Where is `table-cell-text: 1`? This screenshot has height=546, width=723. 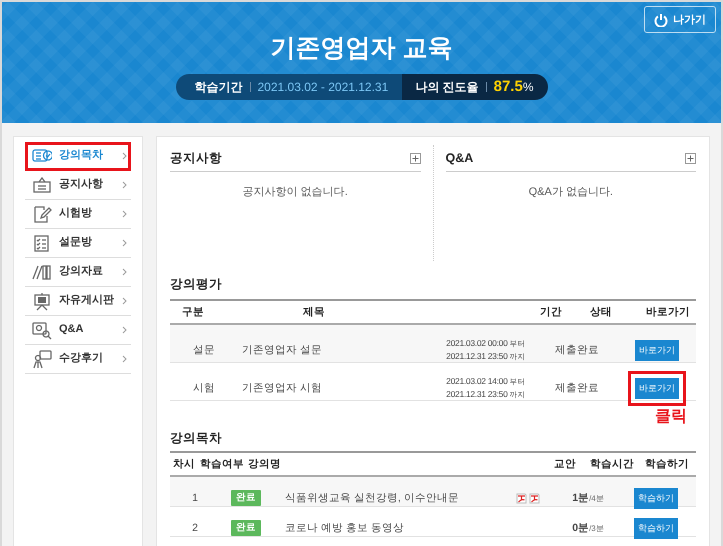 table-cell-text: 1 is located at coordinates (195, 498).